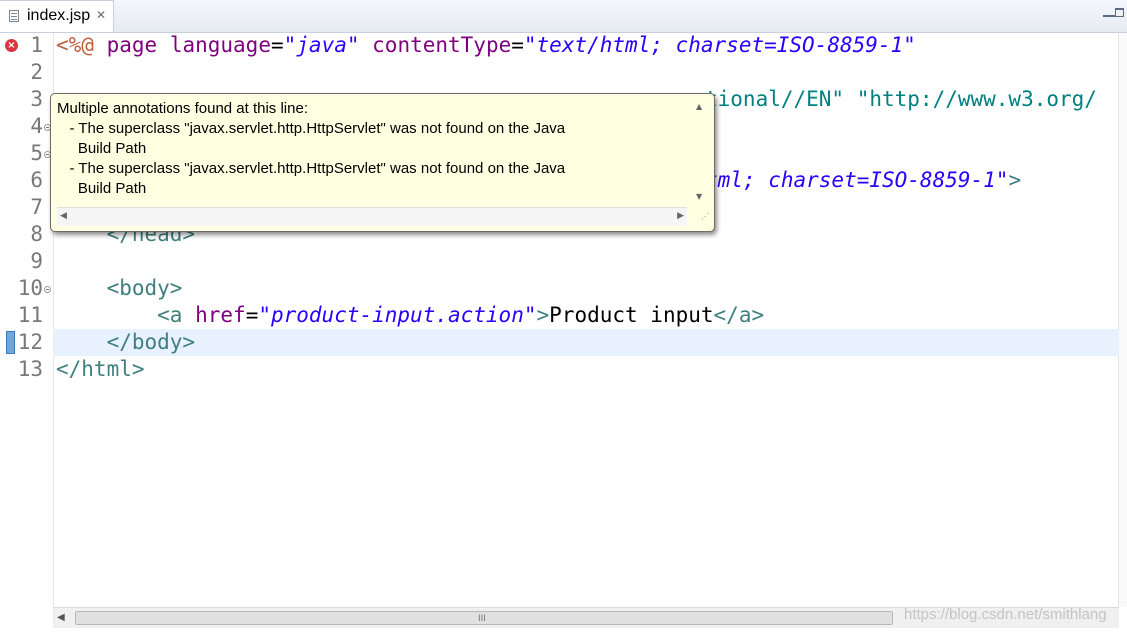 The width and height of the screenshot is (1127, 633). I want to click on line-number: 6, so click(36, 180).